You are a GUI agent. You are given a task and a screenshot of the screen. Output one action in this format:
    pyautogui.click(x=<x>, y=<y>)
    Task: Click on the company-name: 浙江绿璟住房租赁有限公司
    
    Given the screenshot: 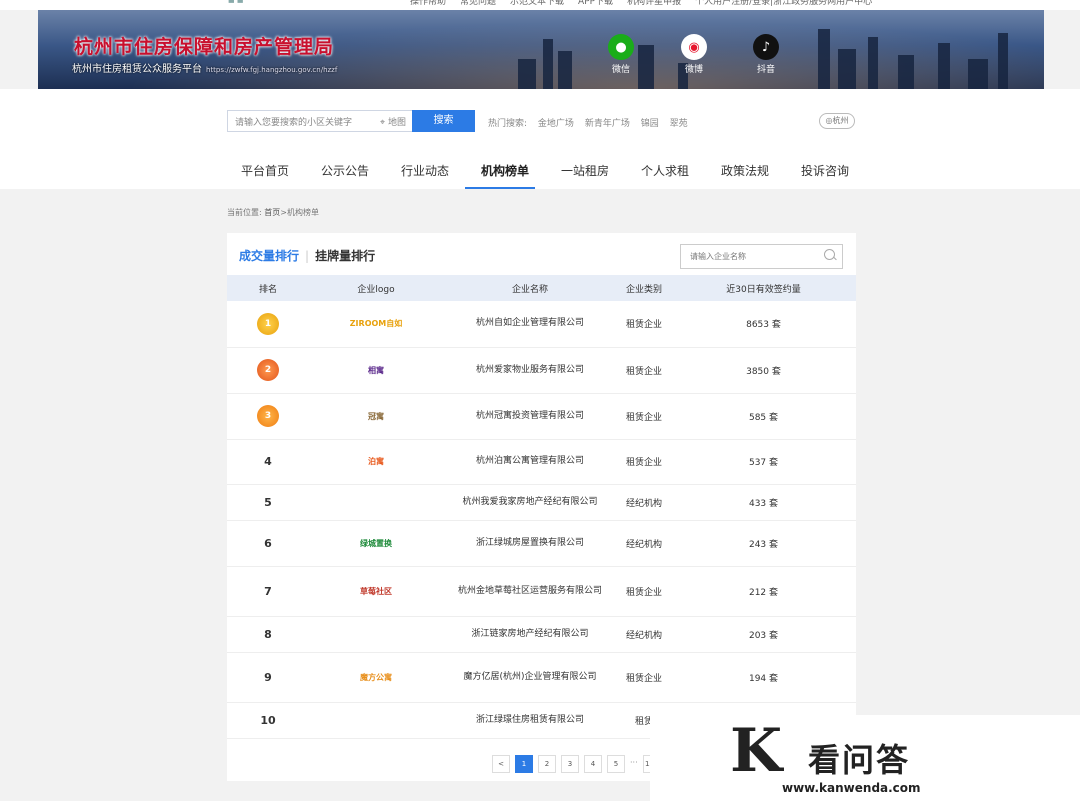 What is the action you would take?
    pyautogui.click(x=530, y=720)
    